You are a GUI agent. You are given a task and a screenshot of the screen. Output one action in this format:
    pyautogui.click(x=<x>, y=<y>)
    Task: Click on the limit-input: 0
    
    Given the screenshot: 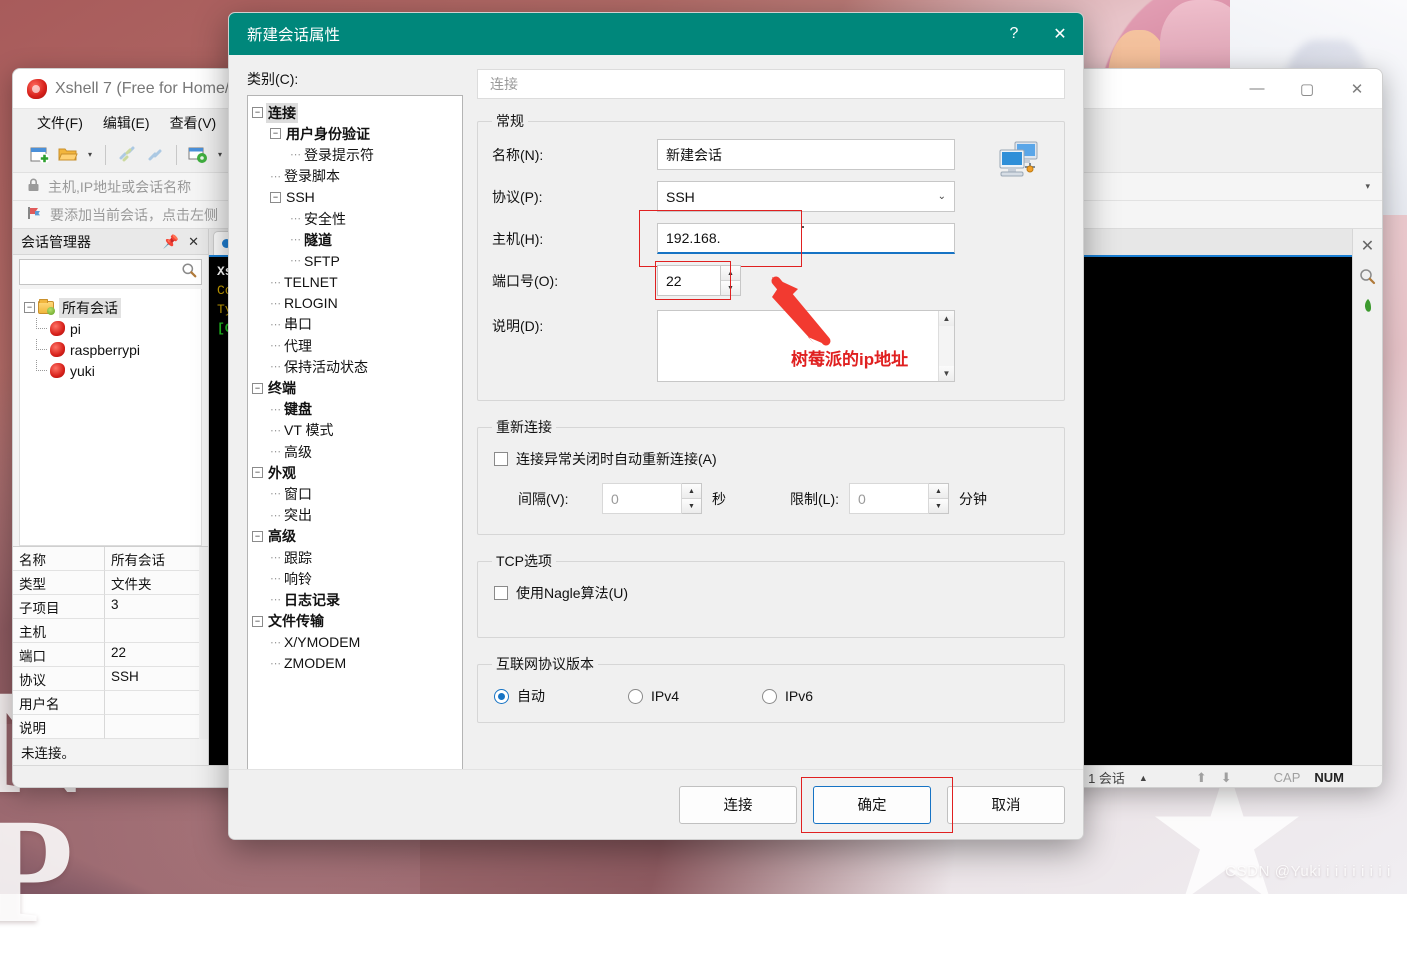 What is the action you would take?
    pyautogui.click(x=889, y=498)
    